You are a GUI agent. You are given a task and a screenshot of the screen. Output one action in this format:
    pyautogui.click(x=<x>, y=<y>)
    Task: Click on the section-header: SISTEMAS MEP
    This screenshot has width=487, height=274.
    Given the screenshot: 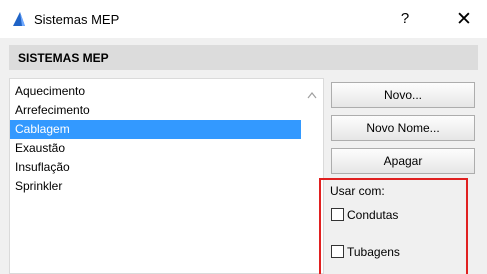 What is the action you would take?
    pyautogui.click(x=243, y=57)
    